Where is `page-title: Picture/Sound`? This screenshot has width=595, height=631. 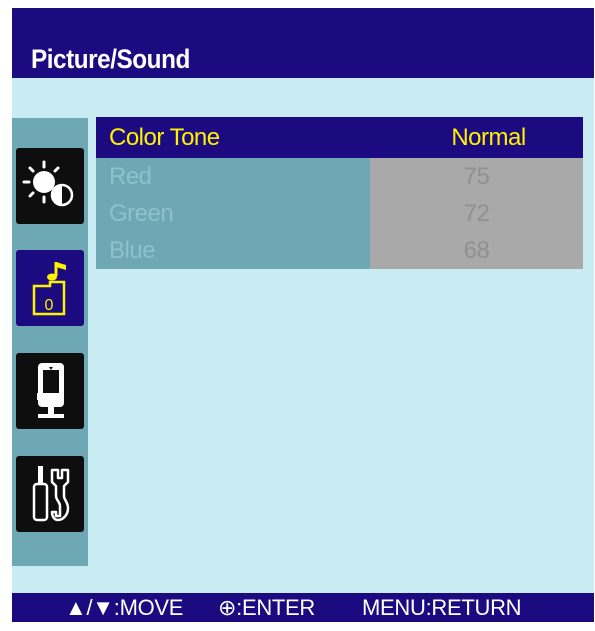 page-title: Picture/Sound is located at coordinates (110, 59).